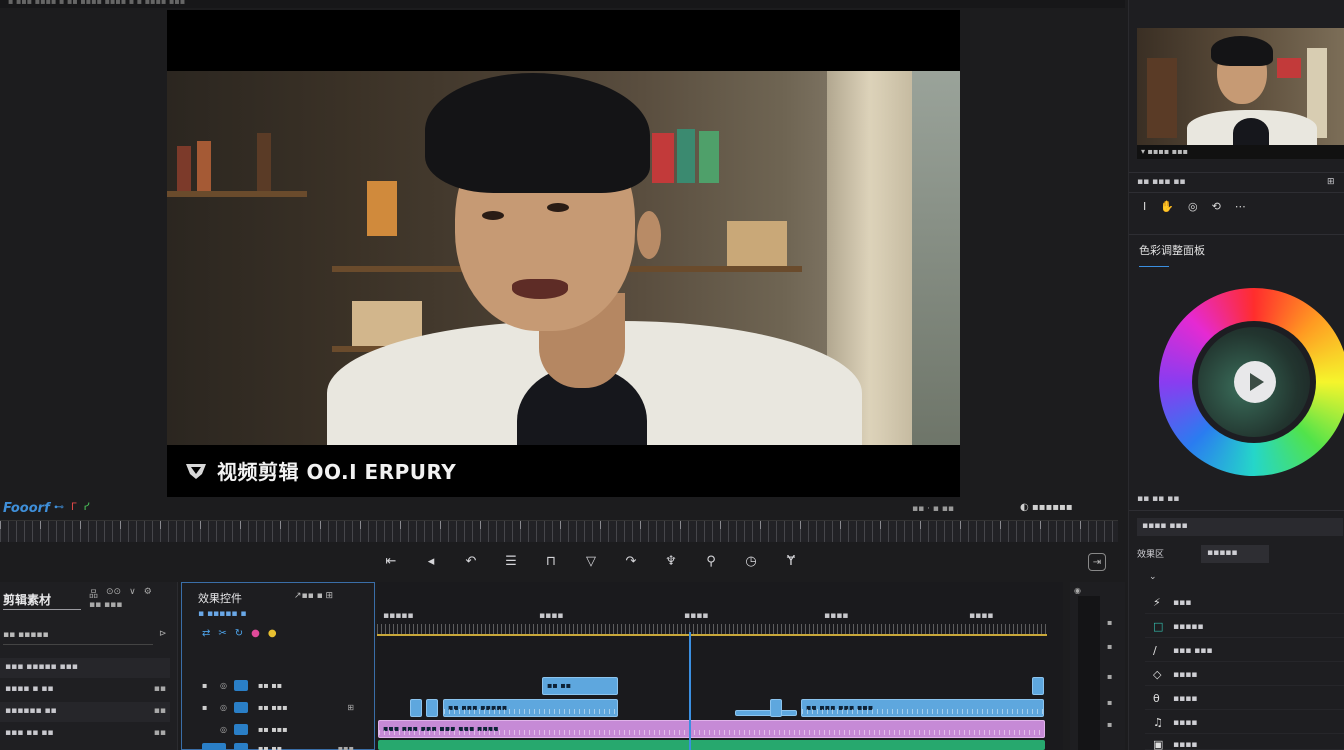 Image resolution: width=1344 pixels, height=750 pixels. I want to click on effect-item: □ ▪▪▪▪▪, so click(1244, 627).